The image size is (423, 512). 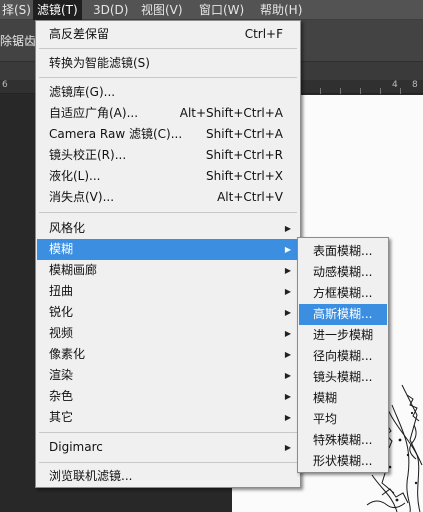 What do you see at coordinates (168, 354) in the screenshot?
I see `menu-item-pixelate: 像素化 ▶` at bounding box center [168, 354].